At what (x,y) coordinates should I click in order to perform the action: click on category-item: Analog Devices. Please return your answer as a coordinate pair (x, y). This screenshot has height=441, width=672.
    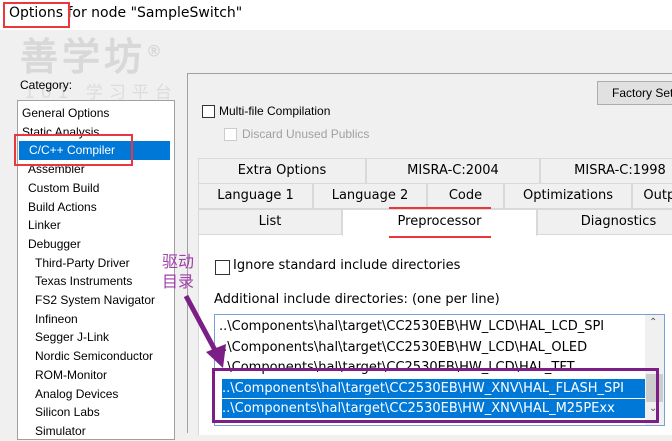
    Looking at the image, I should click on (110, 394).